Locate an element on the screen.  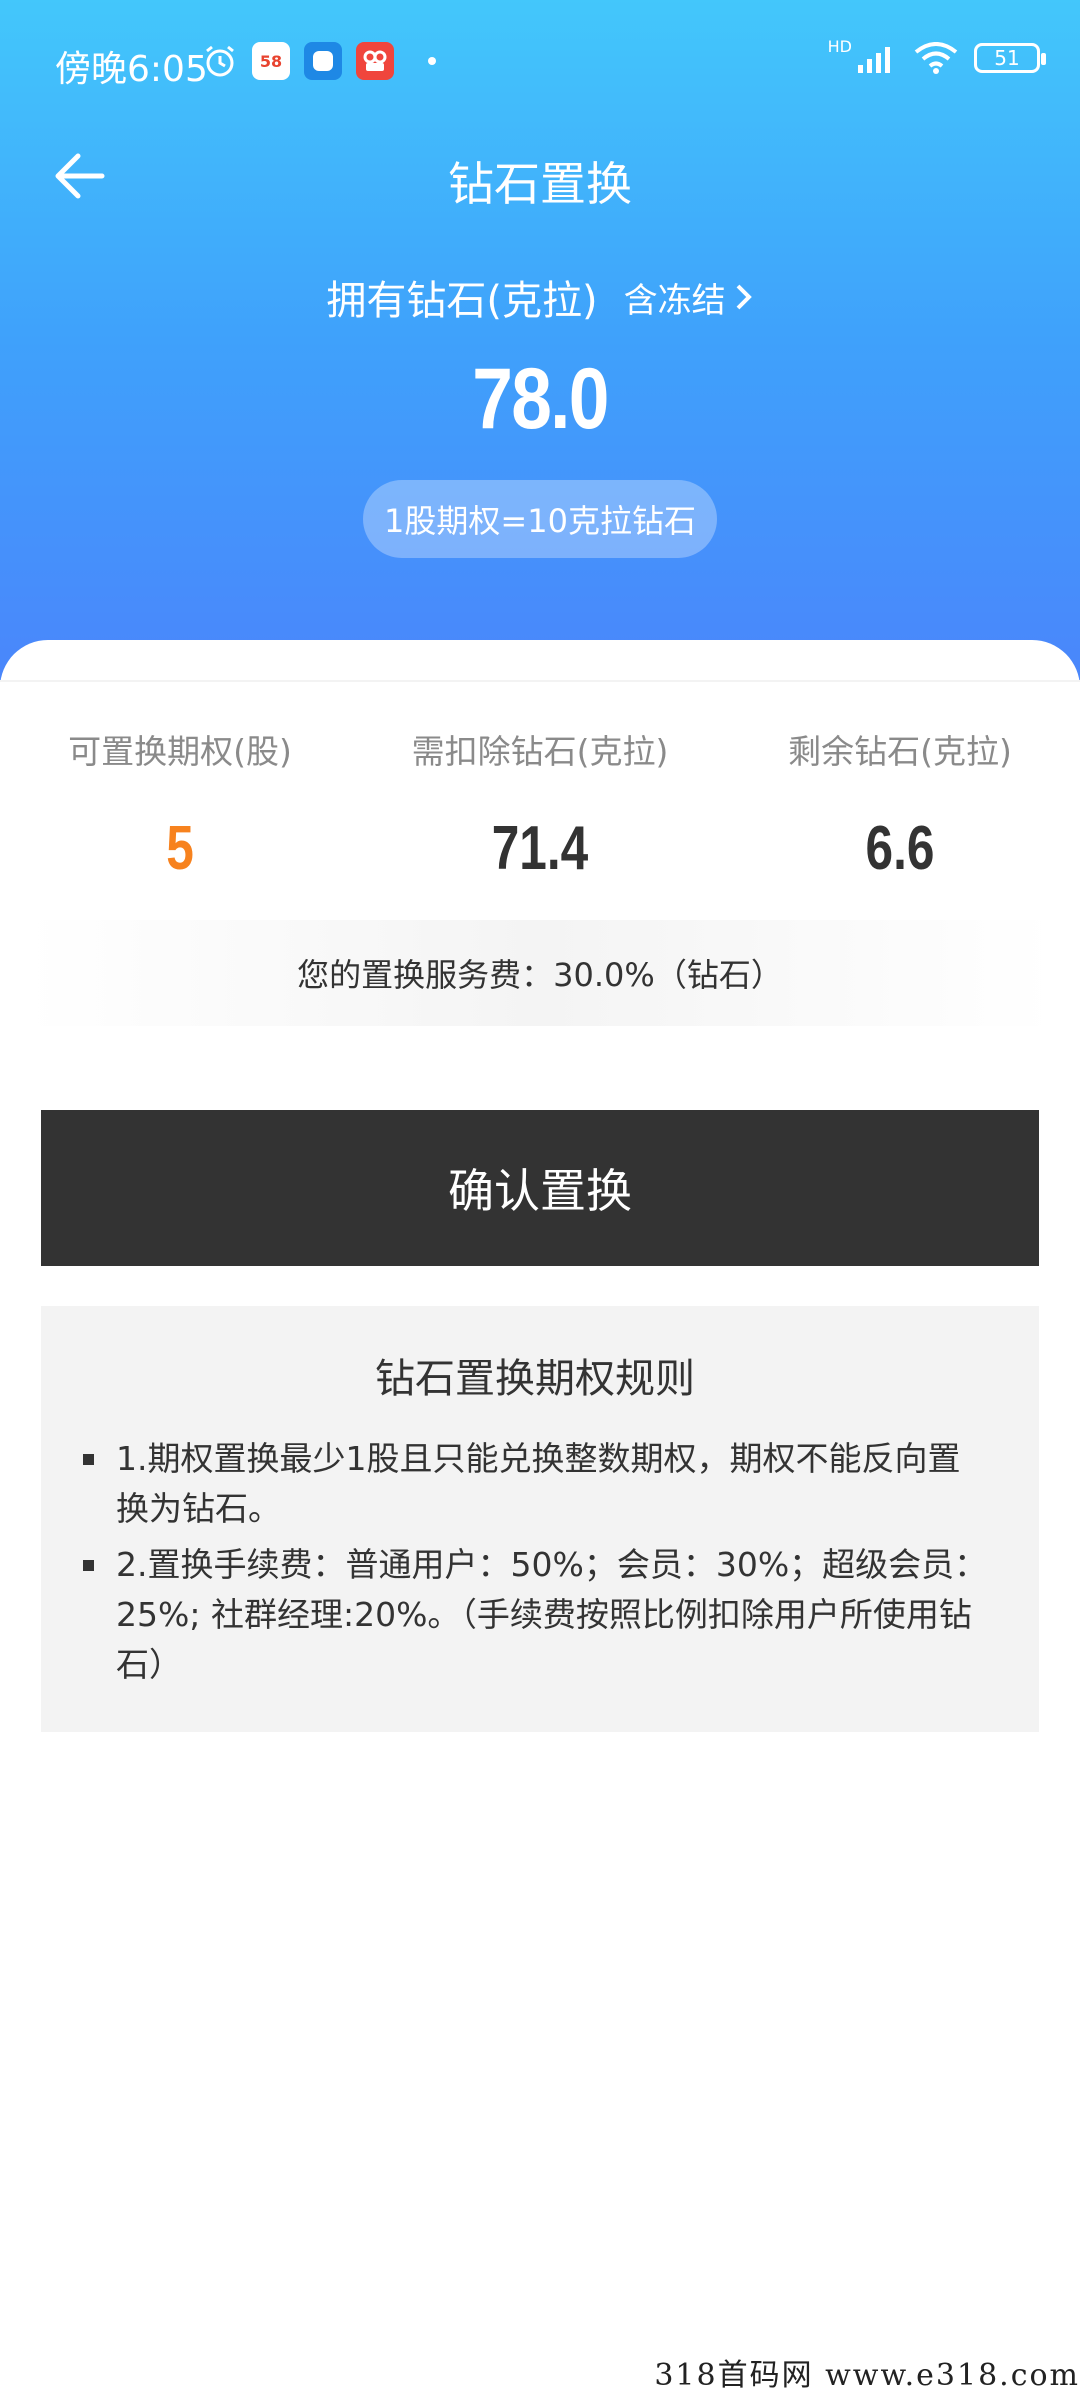
wifi-icon is located at coordinates (936, 58).